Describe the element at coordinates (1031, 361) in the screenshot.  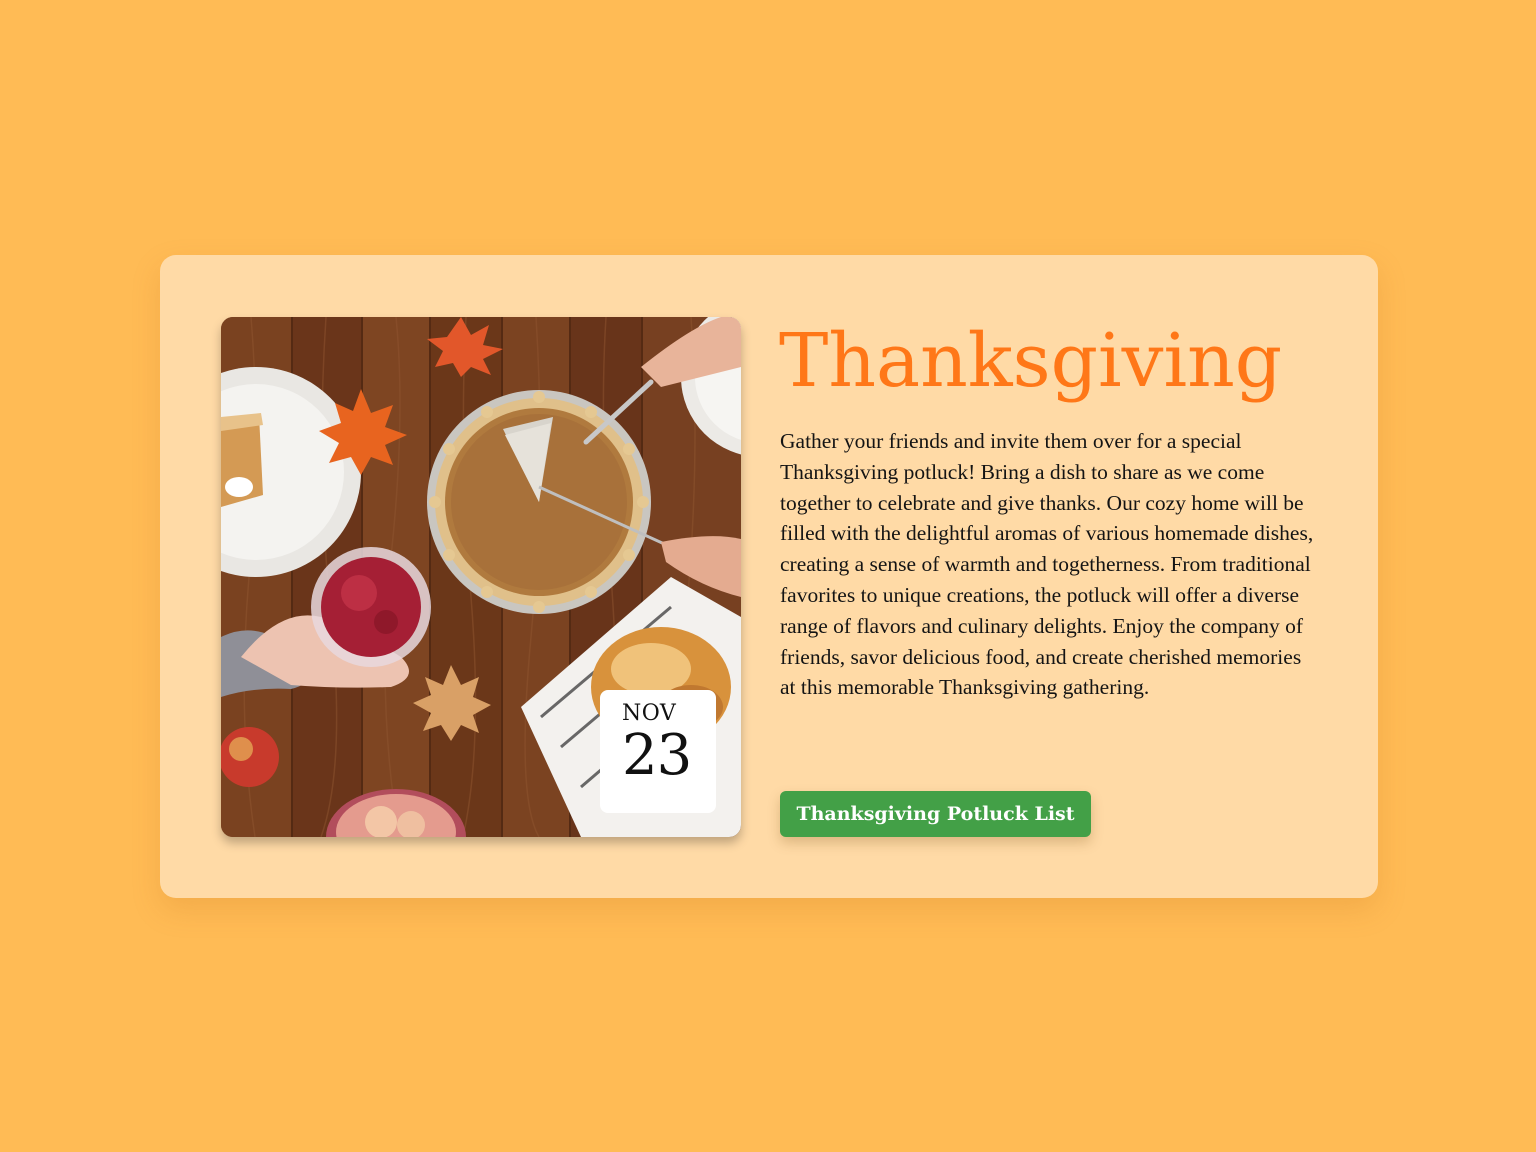
I see `event-title: Thanksgiving` at that location.